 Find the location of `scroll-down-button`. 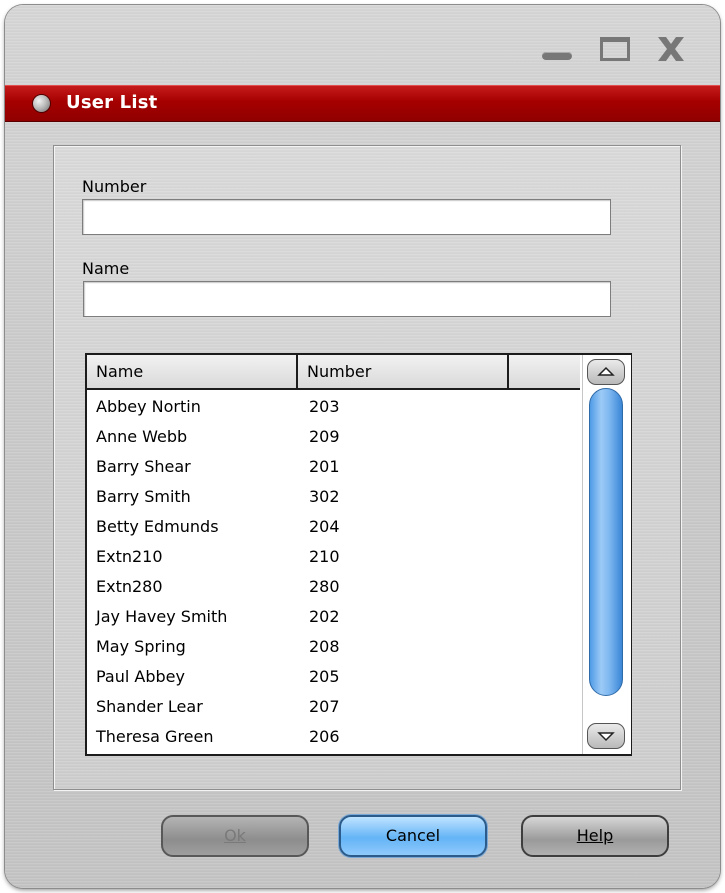

scroll-down-button is located at coordinates (606, 736).